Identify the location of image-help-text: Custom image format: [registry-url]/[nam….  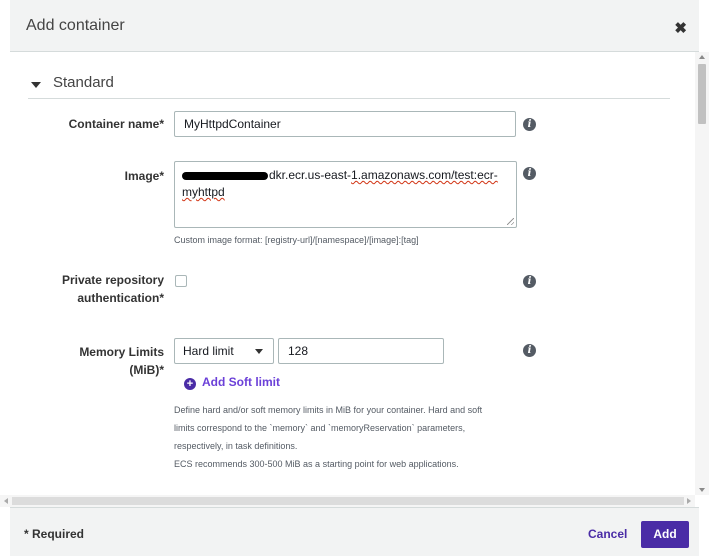
(296, 240).